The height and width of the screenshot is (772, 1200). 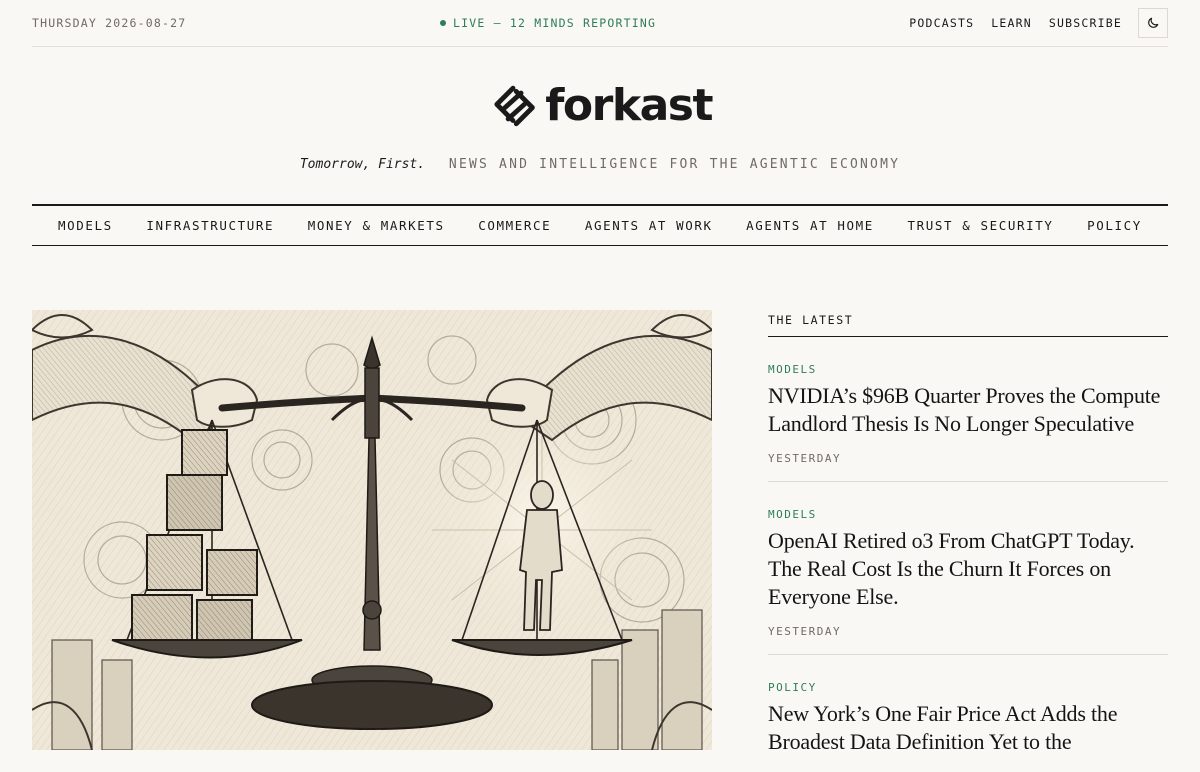 What do you see at coordinates (1038, 23) in the screenshot?
I see `utility-links: PODCASTS LEARN SUBSCRIBE` at bounding box center [1038, 23].